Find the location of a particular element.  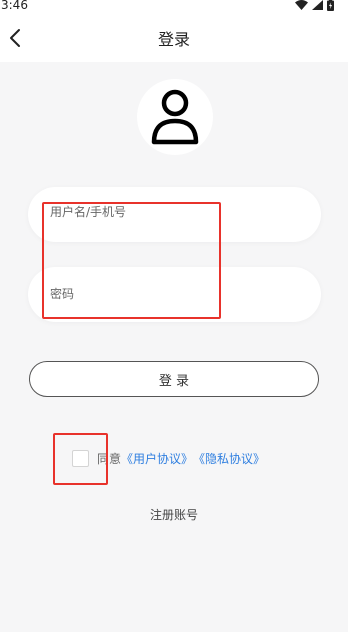

username-field is located at coordinates (174, 214).